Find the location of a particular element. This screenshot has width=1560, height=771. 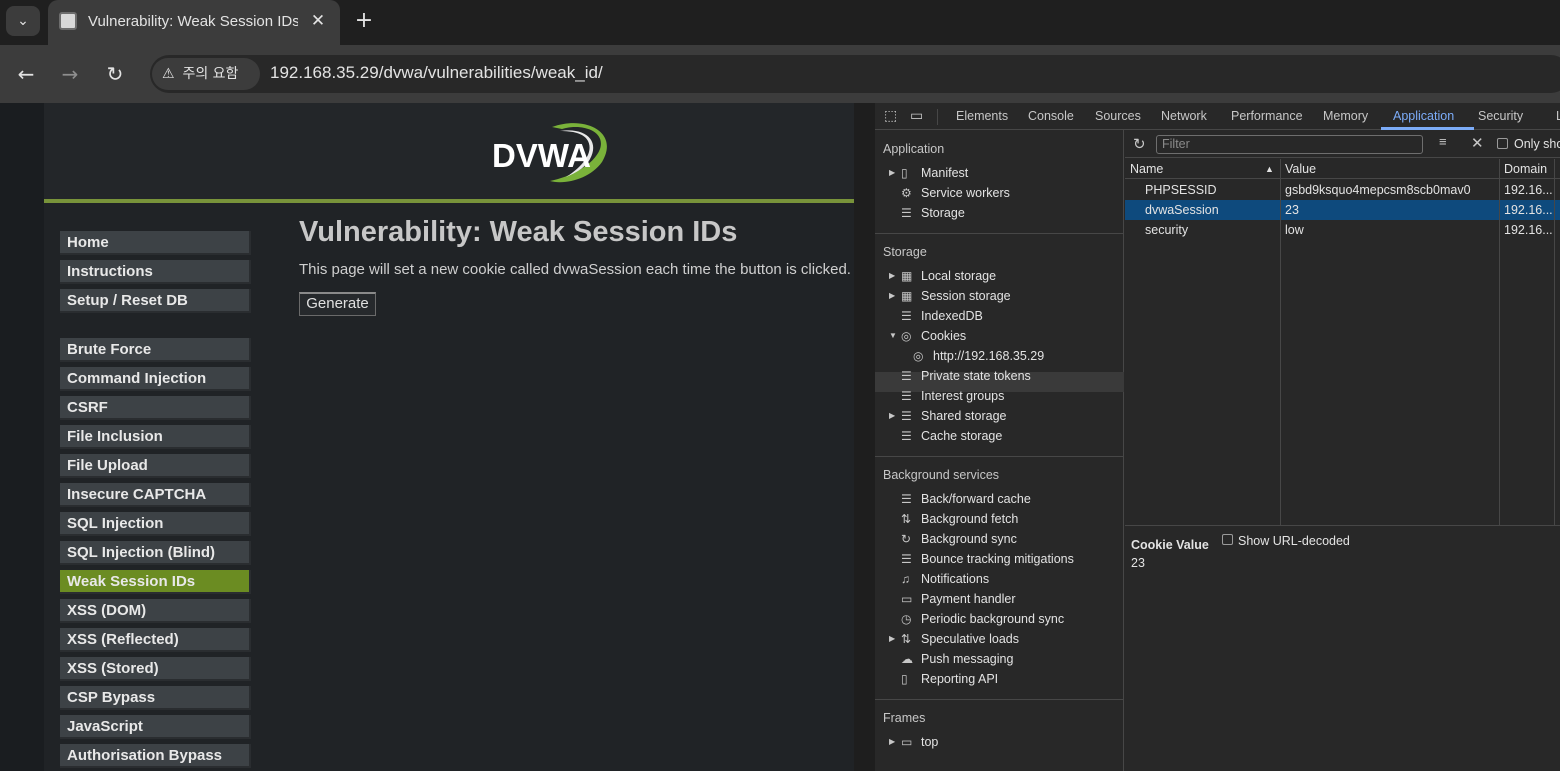

column-domain: Domain is located at coordinates (1529, 169).